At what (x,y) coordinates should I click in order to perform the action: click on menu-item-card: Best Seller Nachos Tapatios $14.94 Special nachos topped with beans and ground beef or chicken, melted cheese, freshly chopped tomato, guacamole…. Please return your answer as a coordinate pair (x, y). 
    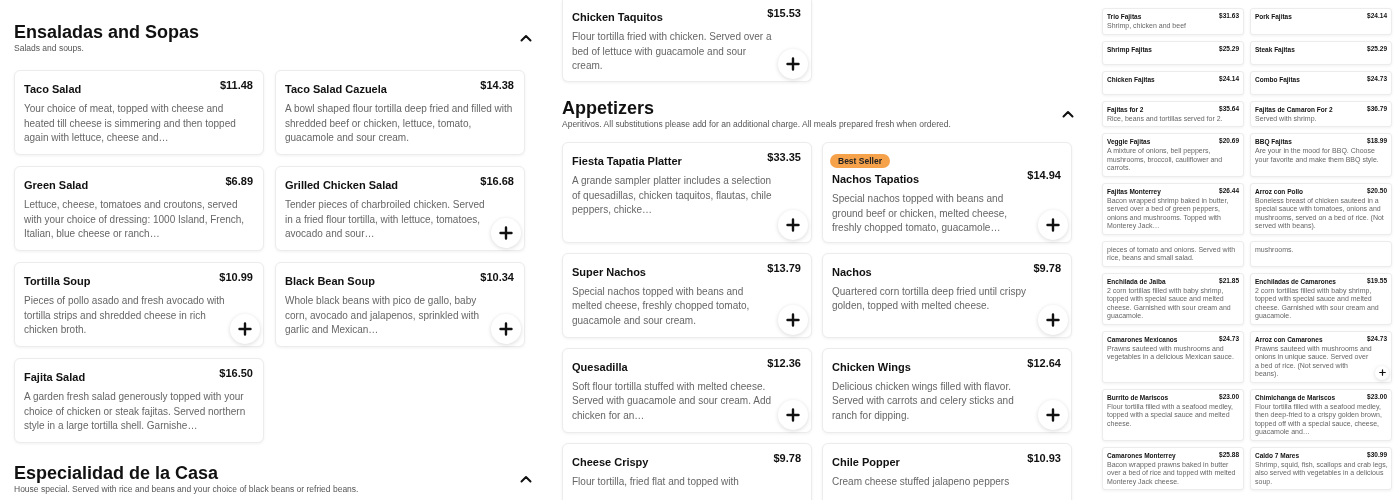
    Looking at the image, I should click on (947, 192).